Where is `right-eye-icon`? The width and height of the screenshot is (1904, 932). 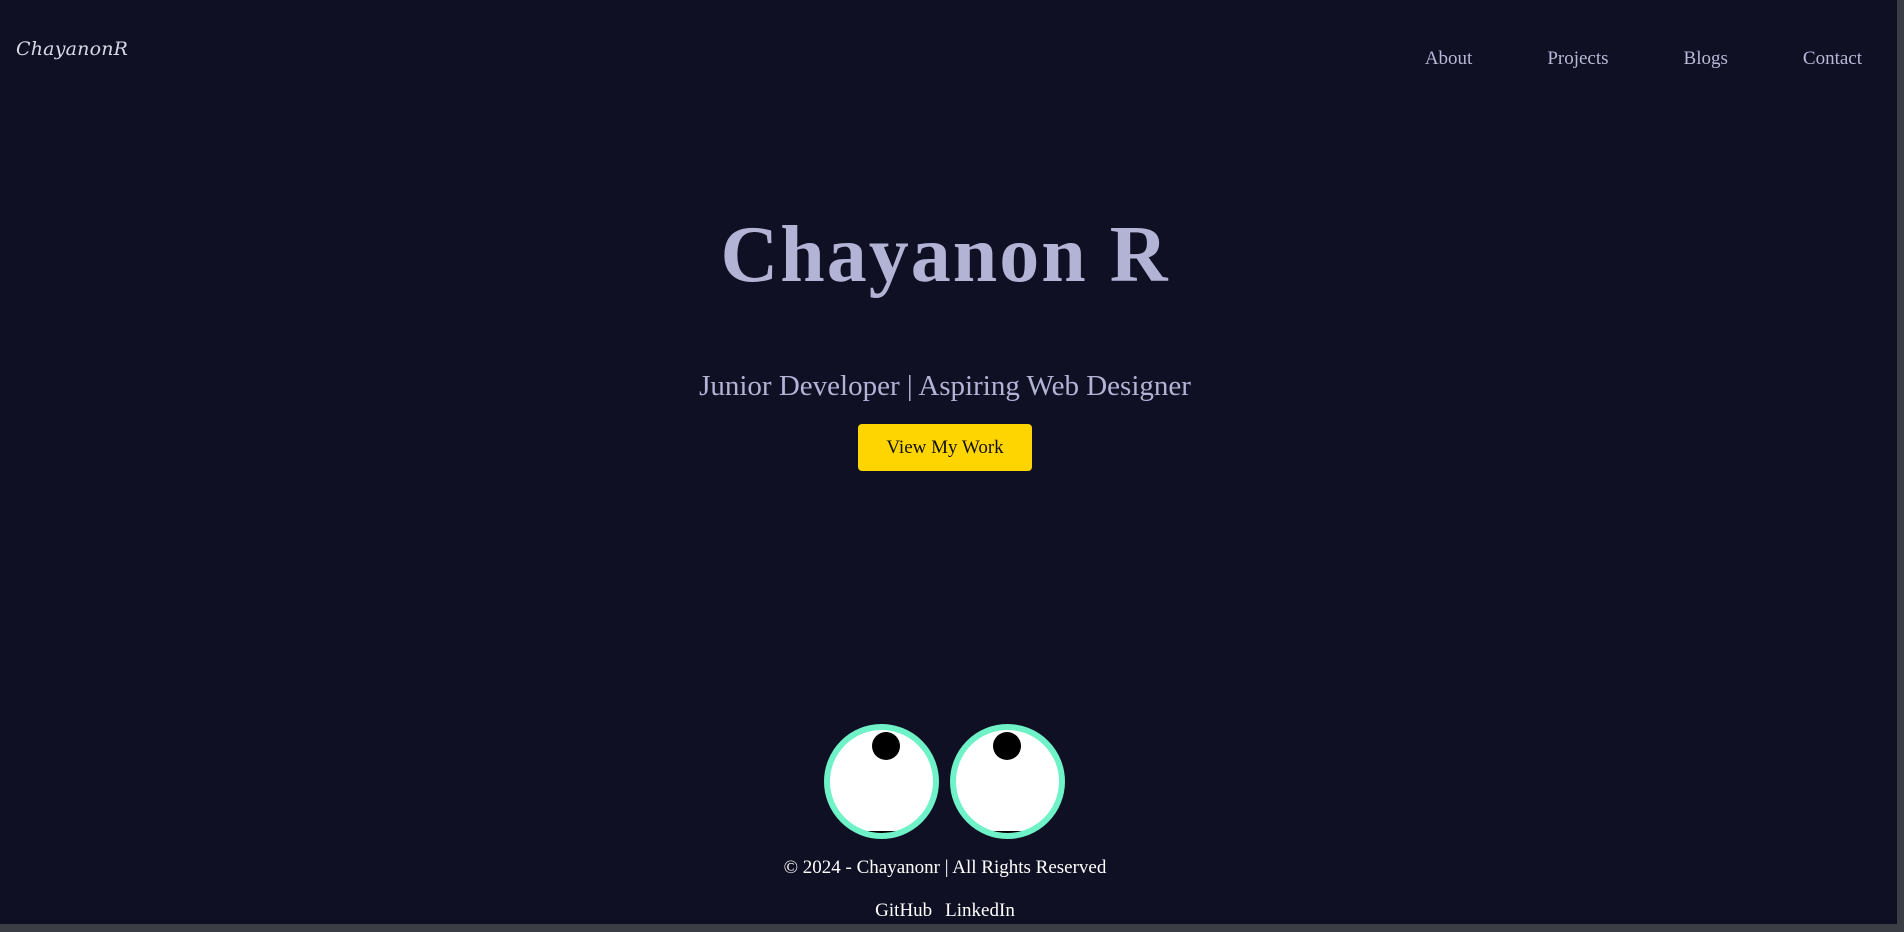
right-eye-icon is located at coordinates (1007, 781).